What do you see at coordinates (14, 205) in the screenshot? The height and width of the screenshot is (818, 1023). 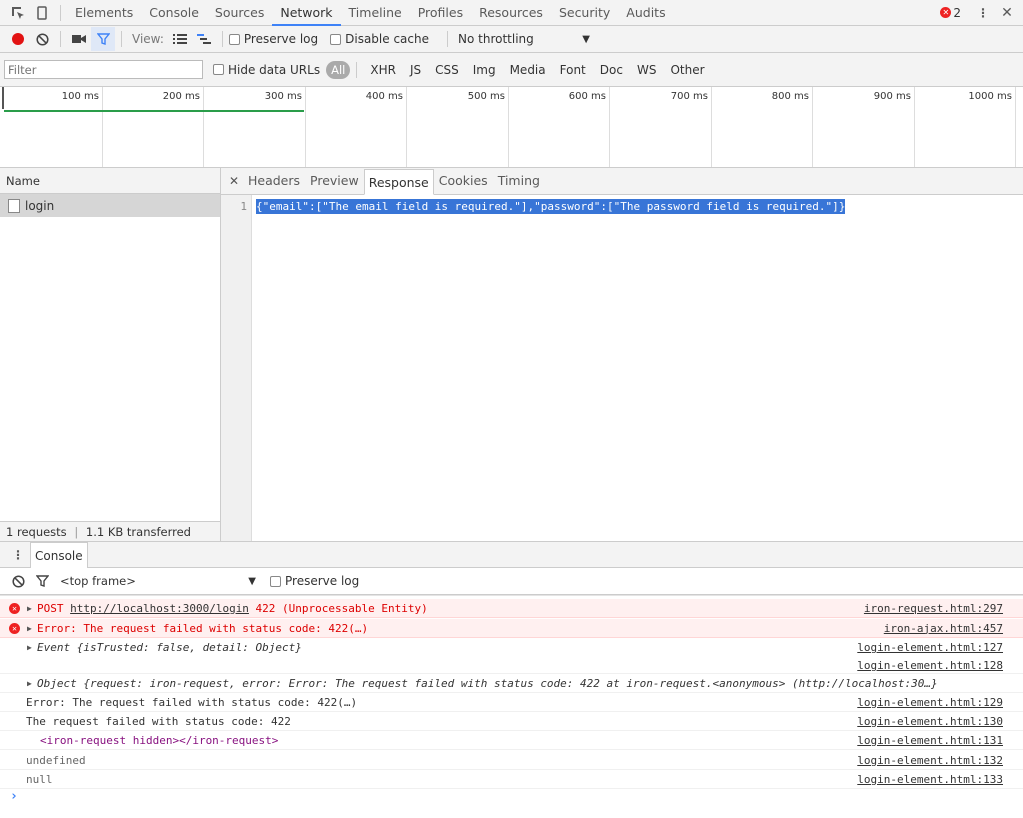 I see `file-icon` at bounding box center [14, 205].